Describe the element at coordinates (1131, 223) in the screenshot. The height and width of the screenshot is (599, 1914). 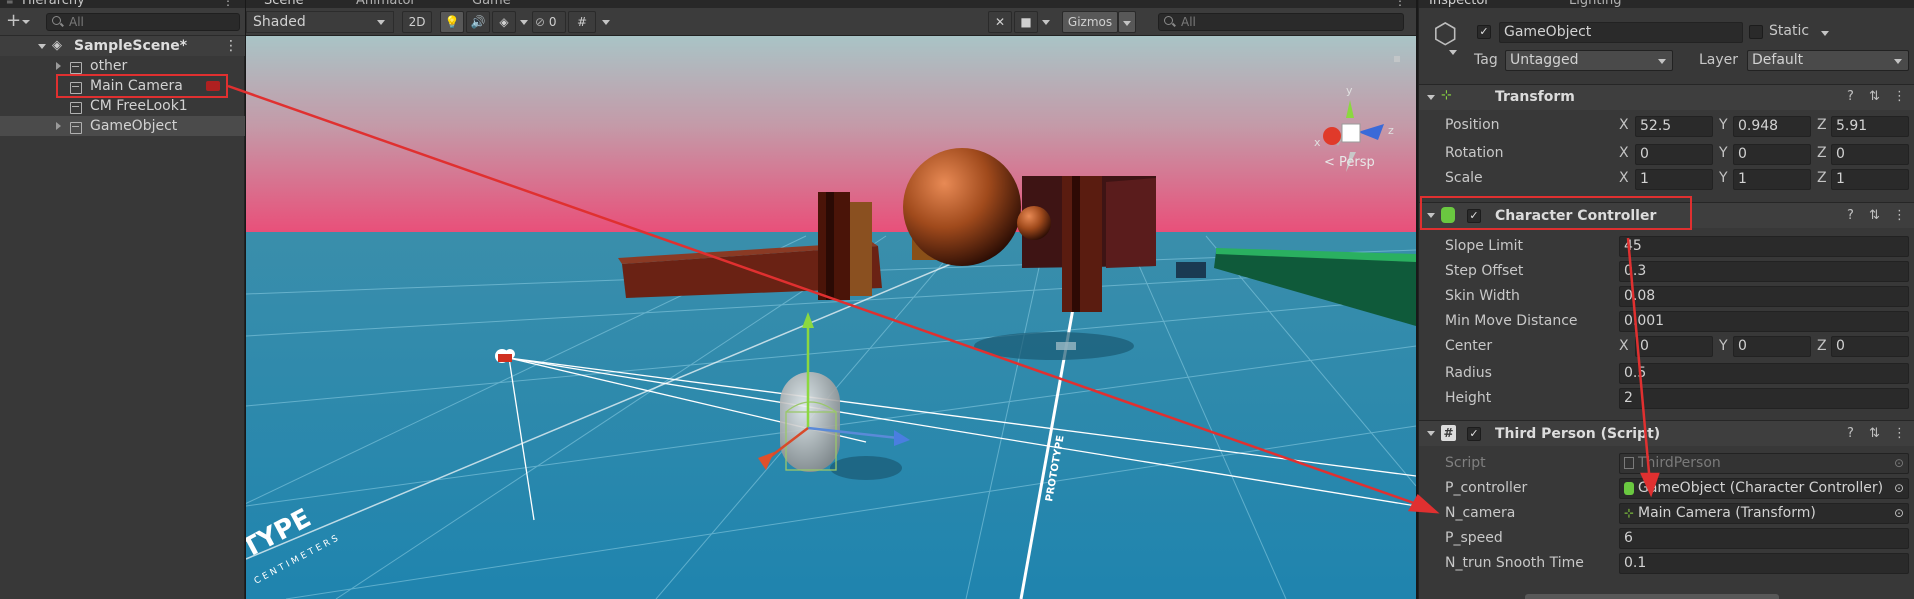
I see `back-panel` at that location.